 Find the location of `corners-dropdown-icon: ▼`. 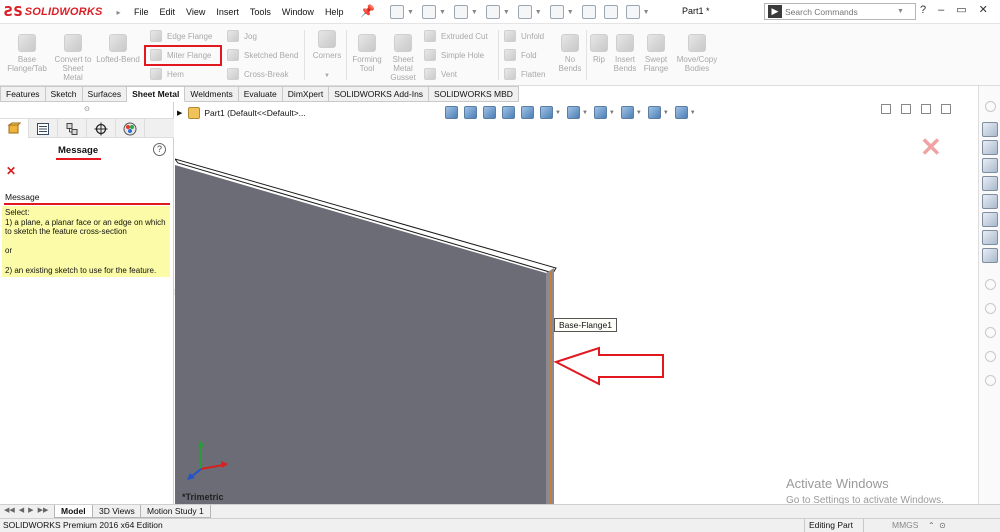

corners-dropdown-icon: ▼ is located at coordinates (327, 76).